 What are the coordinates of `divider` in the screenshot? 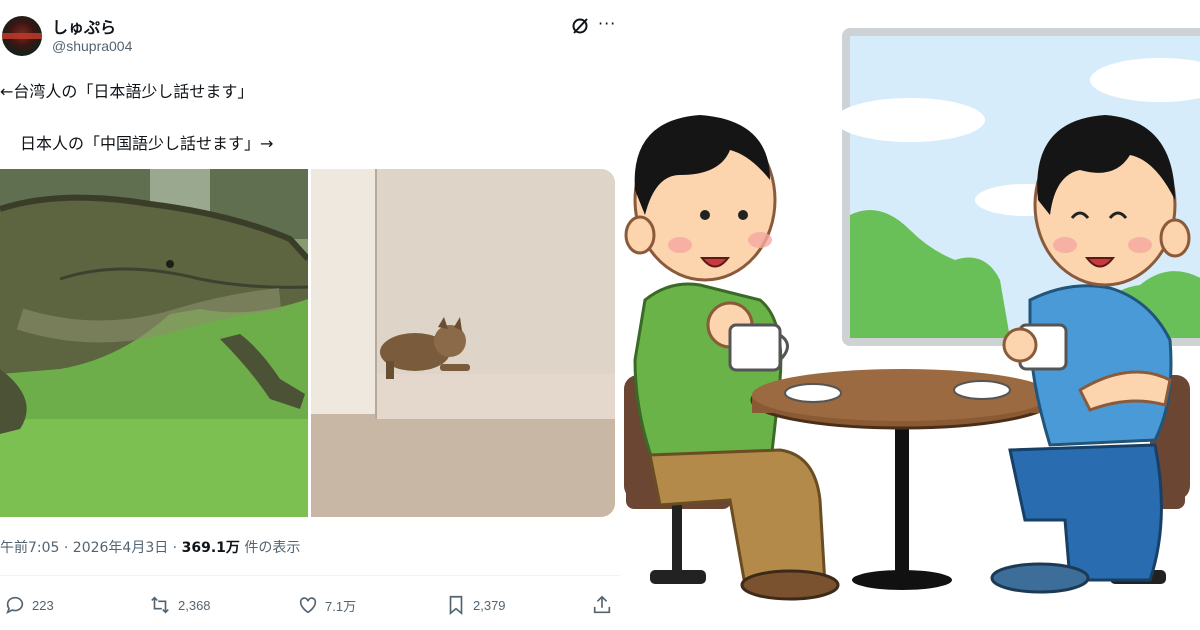 It's located at (310, 575).